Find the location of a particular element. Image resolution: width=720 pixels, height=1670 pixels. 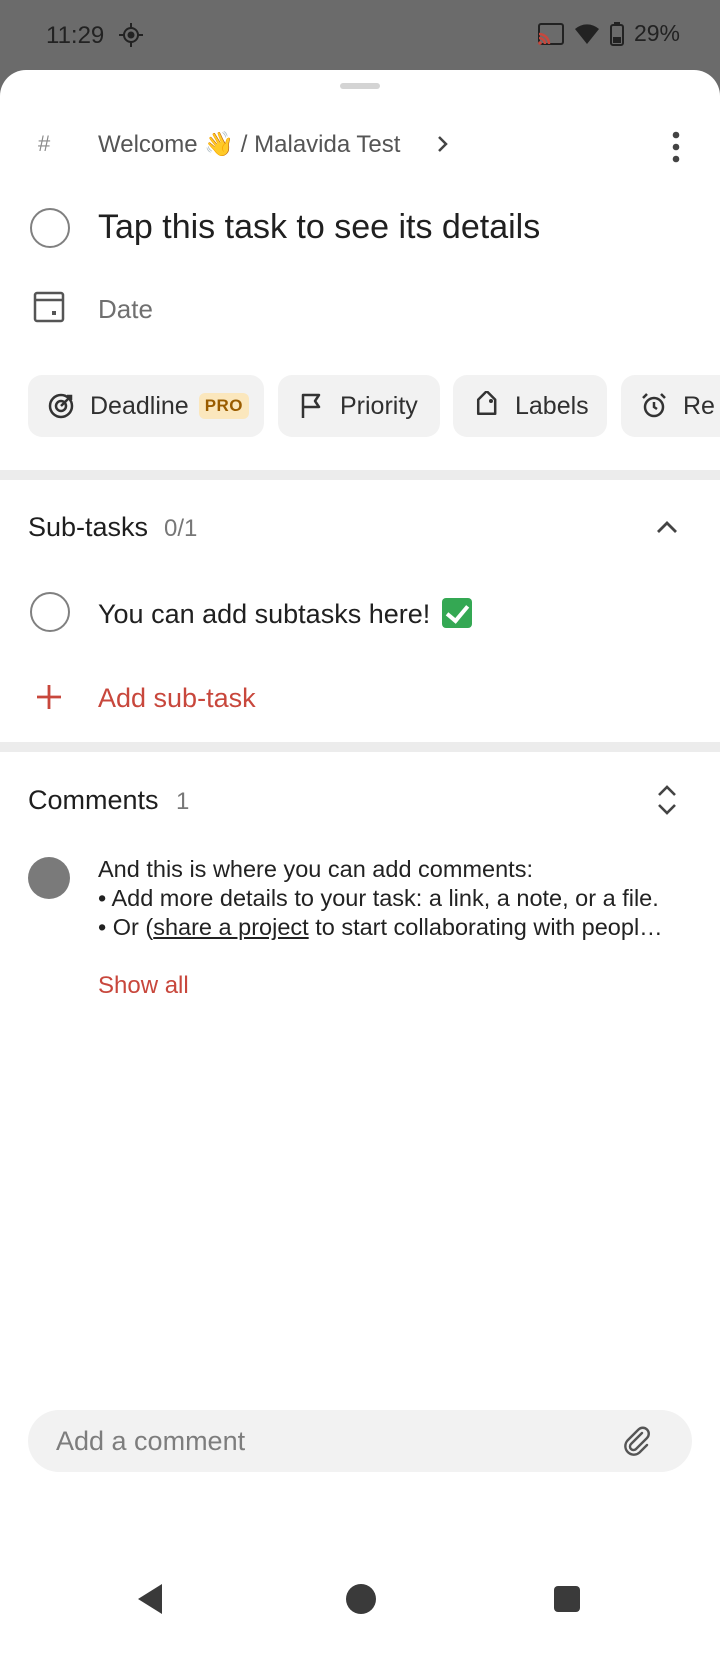

expand-collapse-icon is located at coordinates (667, 800).